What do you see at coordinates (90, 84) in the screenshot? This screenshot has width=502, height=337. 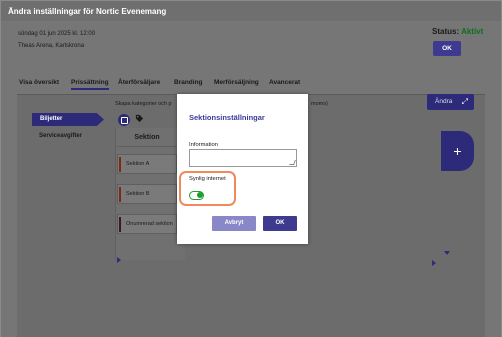 I see `tab-pricing: Prissättning` at bounding box center [90, 84].